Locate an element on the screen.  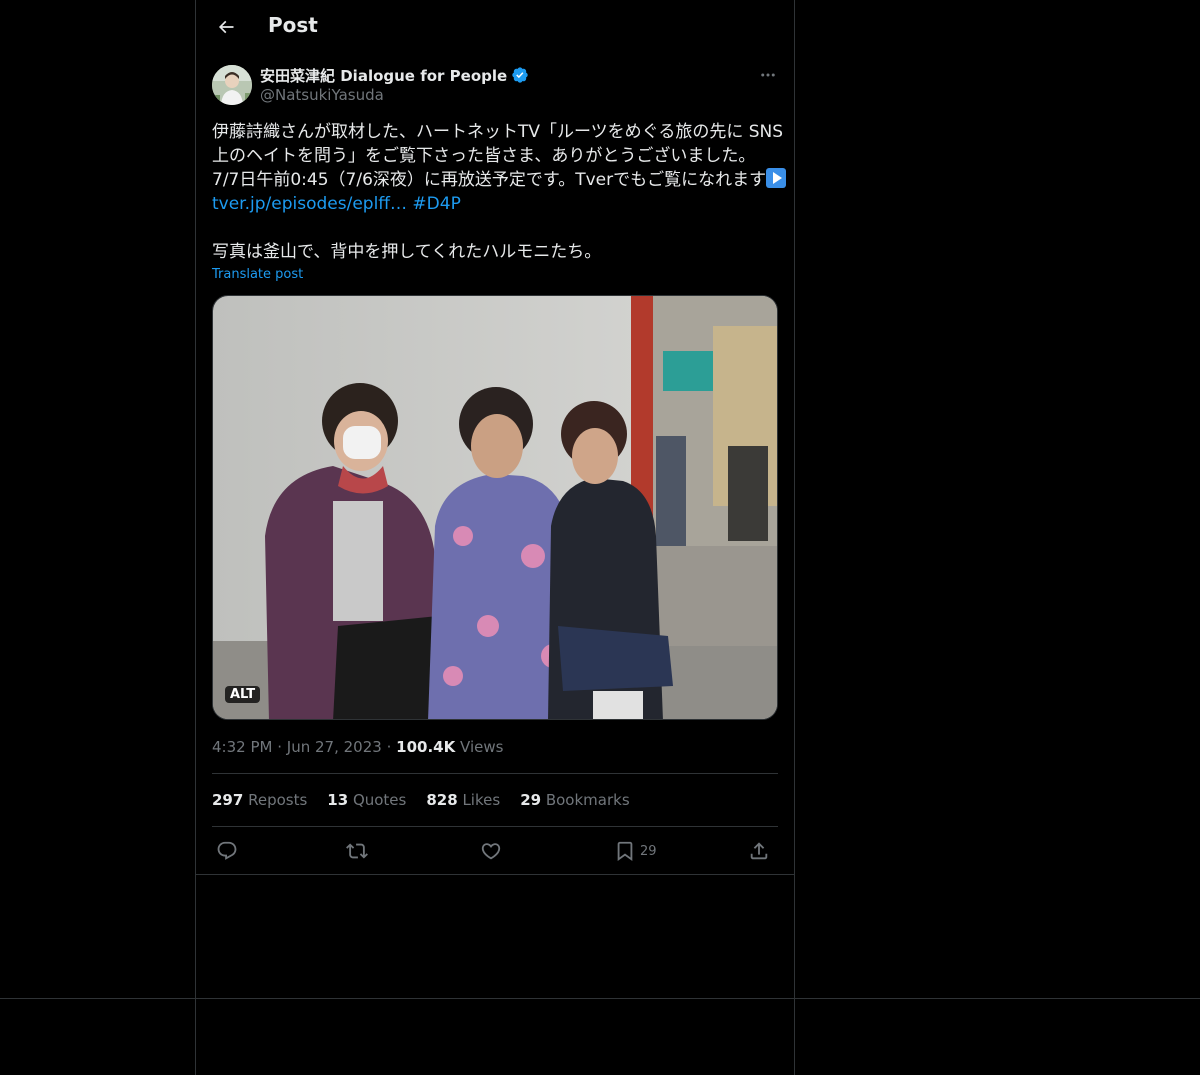
post-date: Jun 27, 2023 is located at coordinates (334, 747).